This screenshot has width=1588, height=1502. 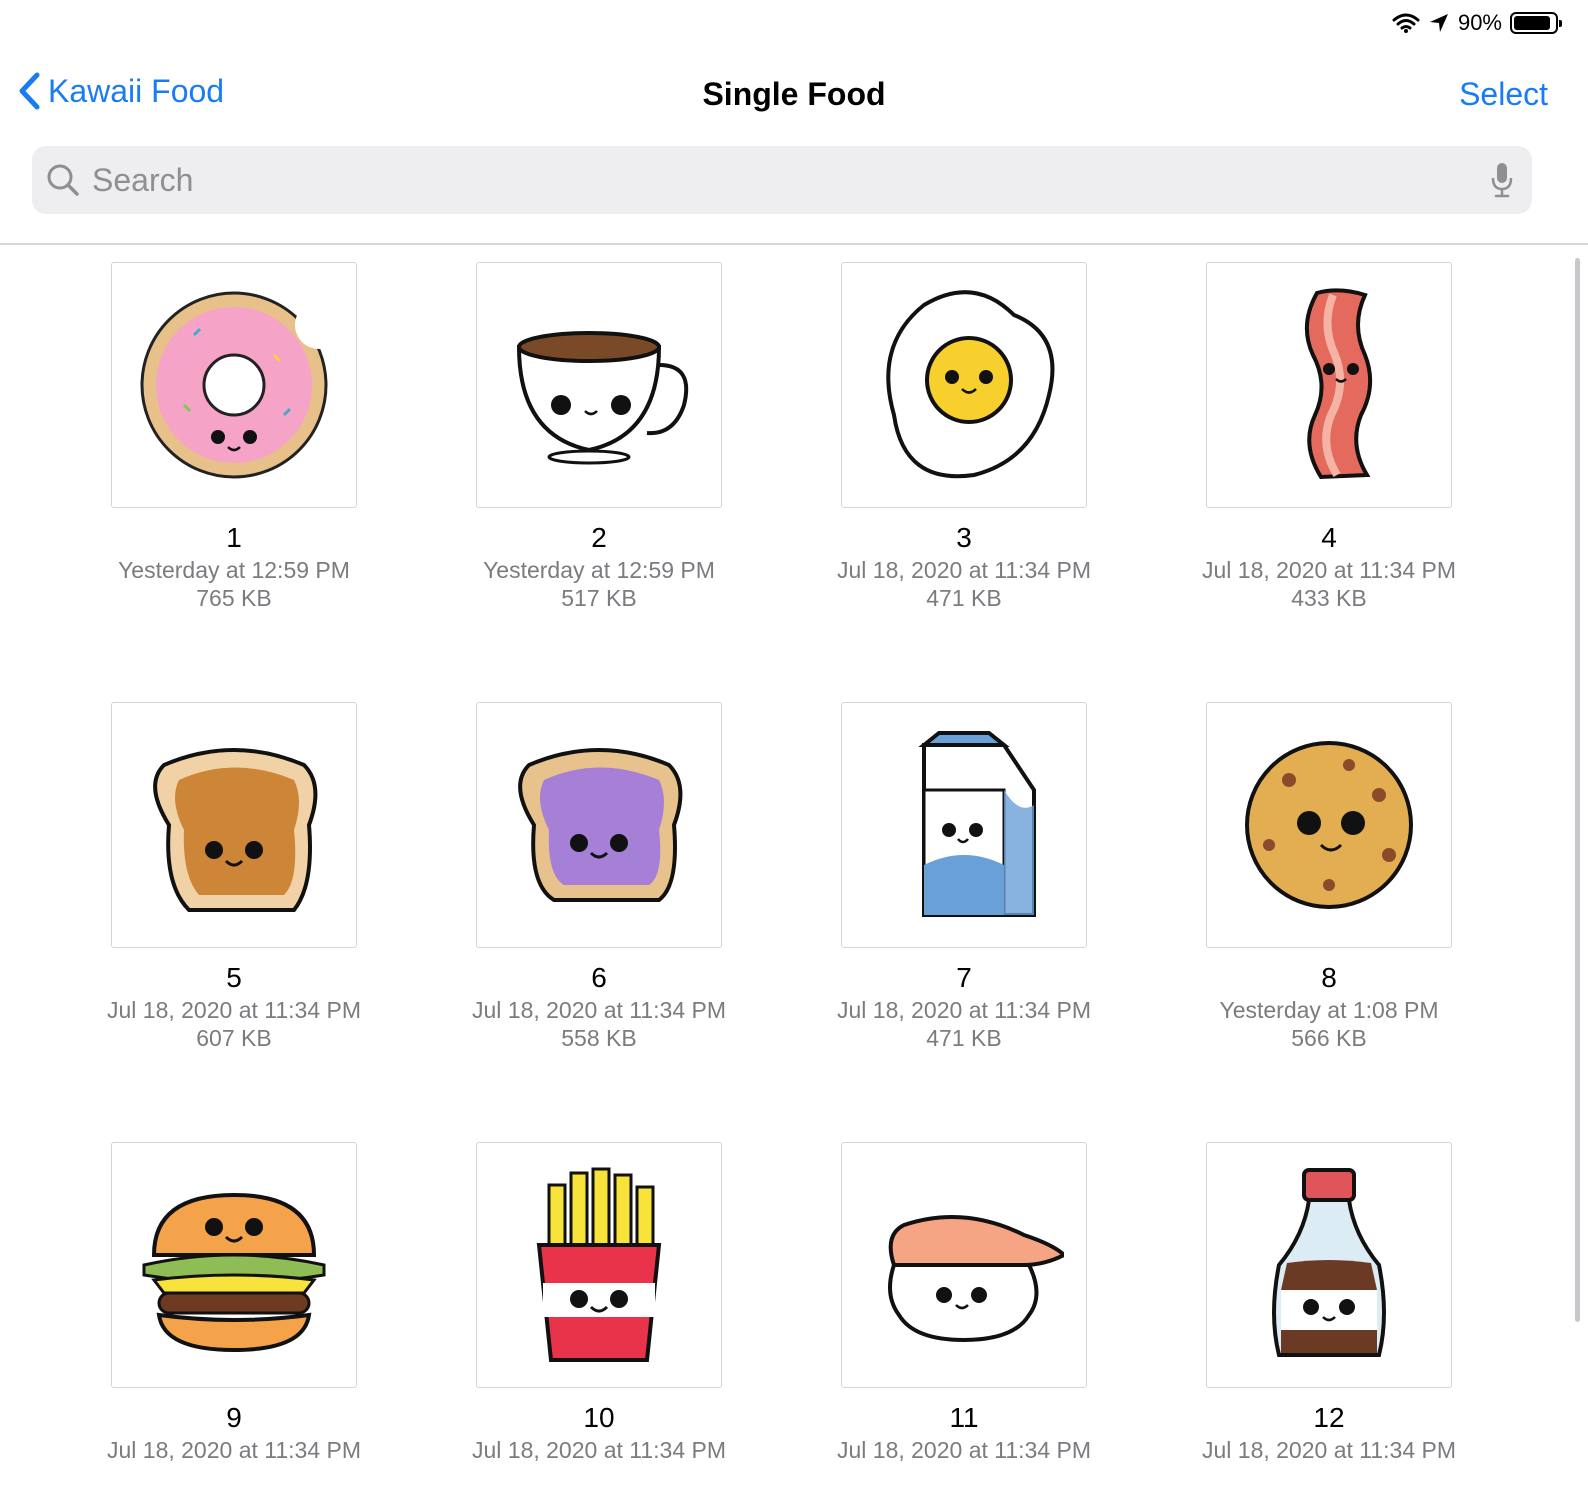 I want to click on file-name: 10, so click(x=599, y=1417).